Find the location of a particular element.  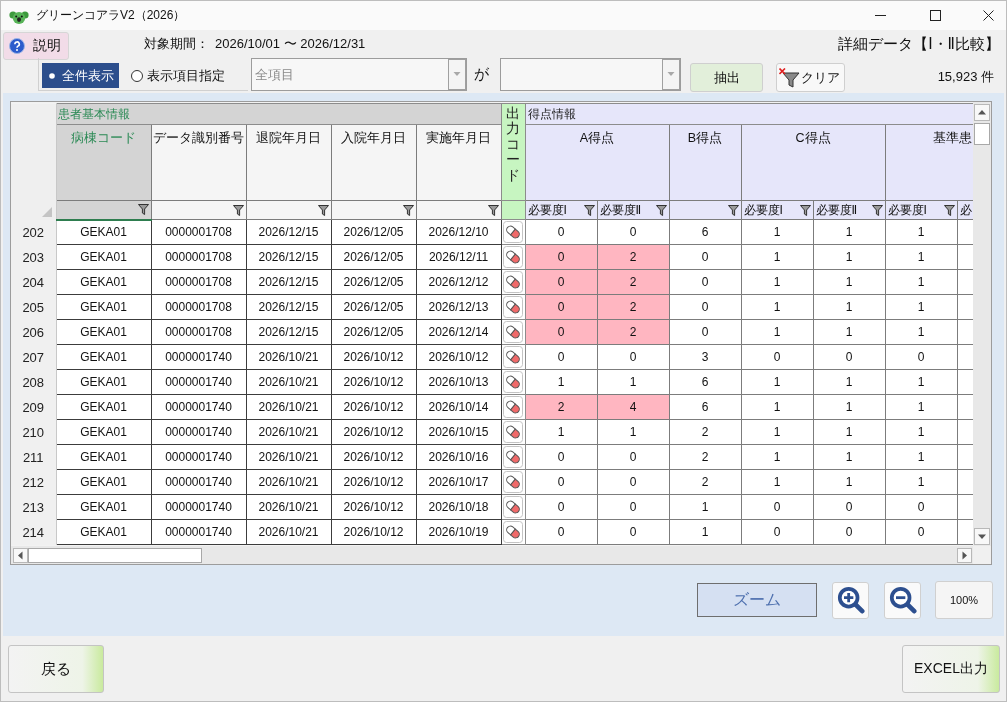

back-button: 戻る is located at coordinates (56, 669).